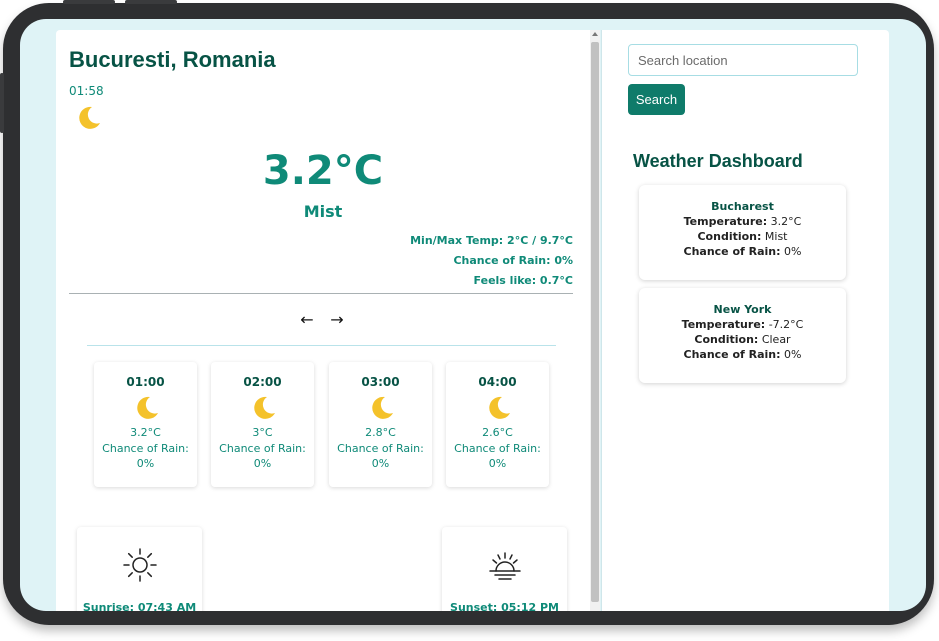 The image size is (939, 641). What do you see at coordinates (380, 432) in the screenshot?
I see `hourly-temp: 2.8°C` at bounding box center [380, 432].